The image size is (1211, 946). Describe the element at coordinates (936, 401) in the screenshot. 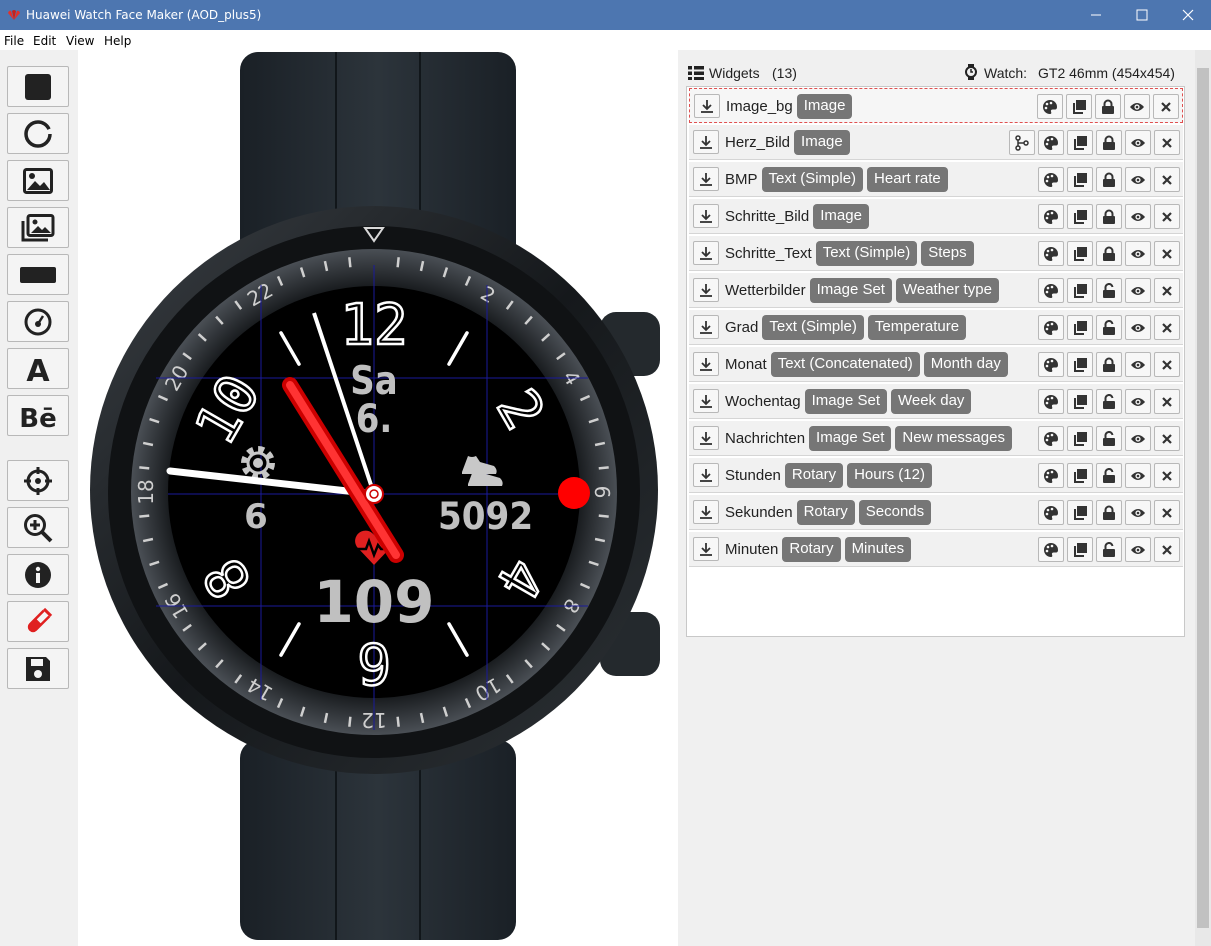

I see `widget-row: Wochentag Image Set Week day` at that location.